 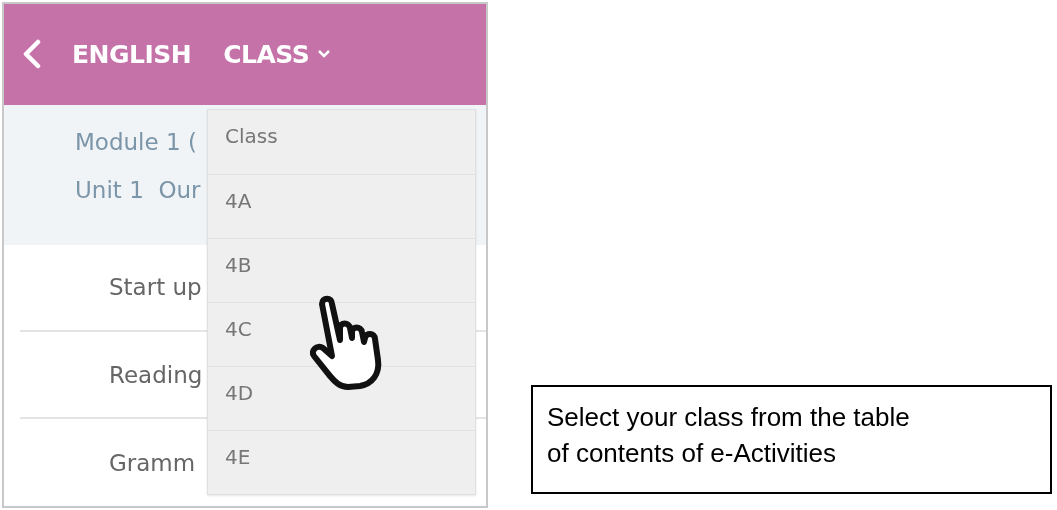 What do you see at coordinates (341, 142) in the screenshot?
I see `class-option: Class` at bounding box center [341, 142].